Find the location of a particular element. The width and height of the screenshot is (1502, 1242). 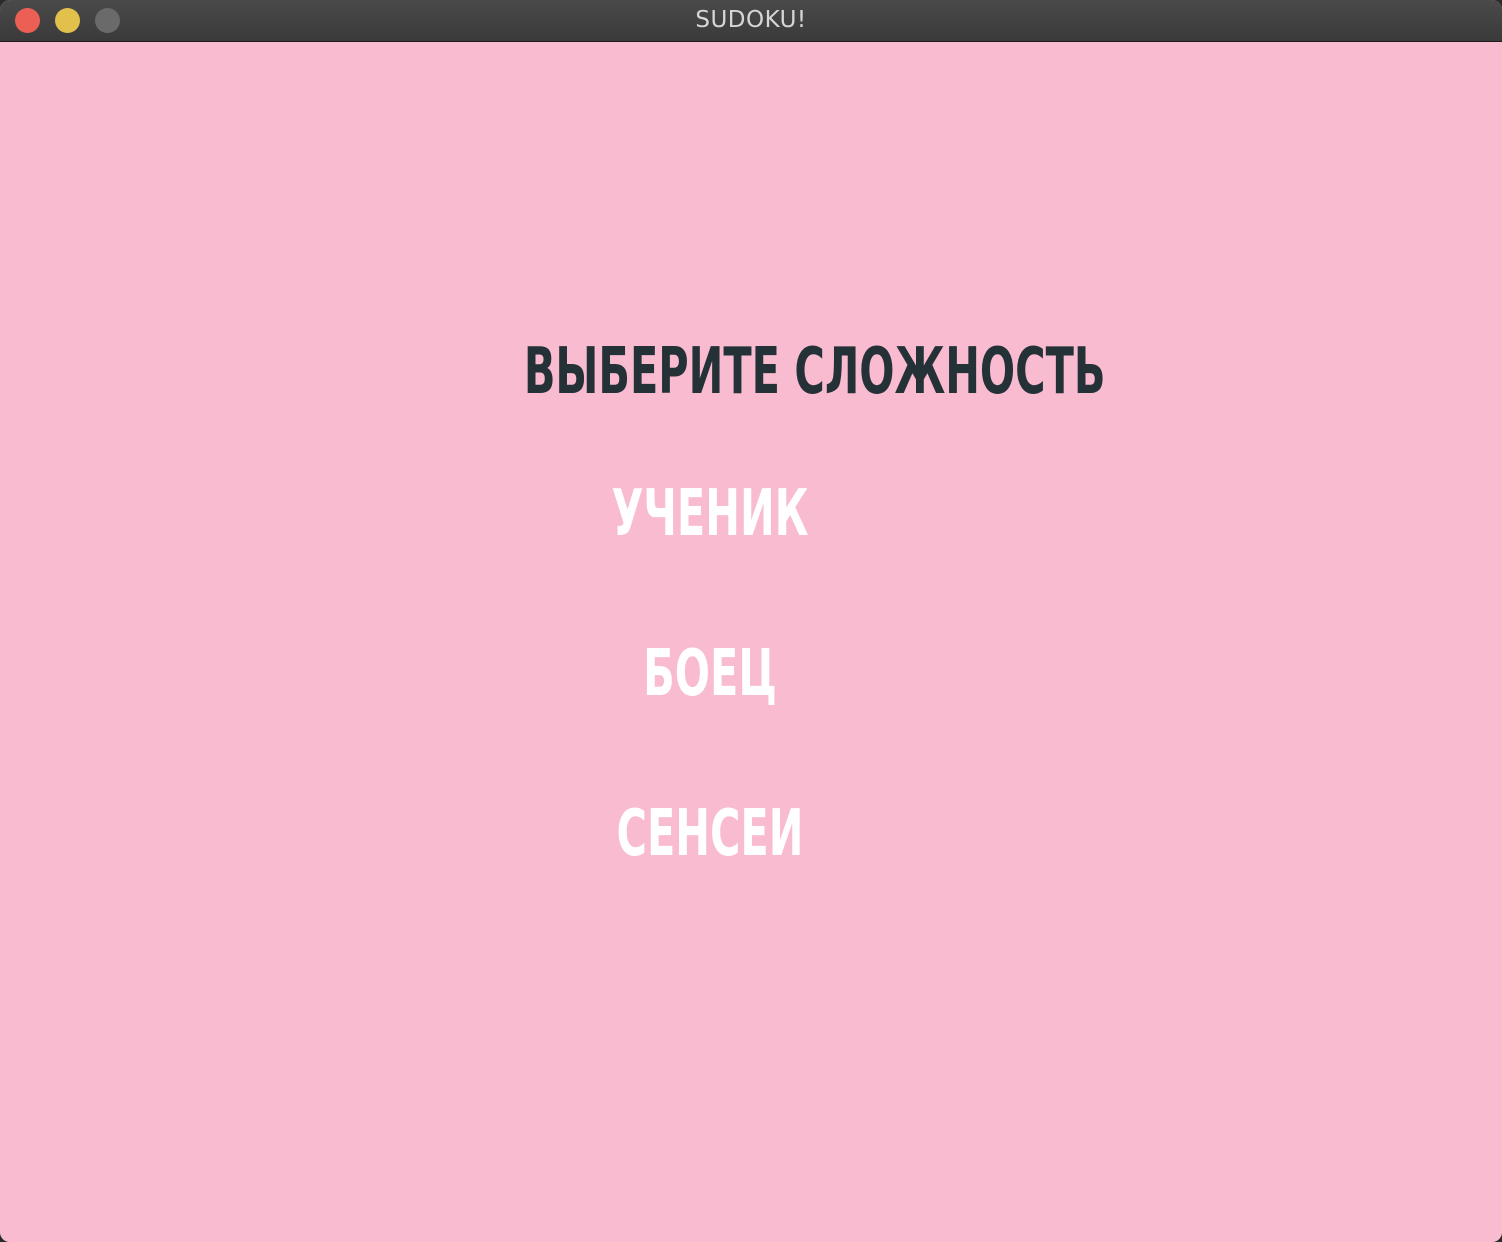

window-title: SUDOKU! is located at coordinates (751, 20).